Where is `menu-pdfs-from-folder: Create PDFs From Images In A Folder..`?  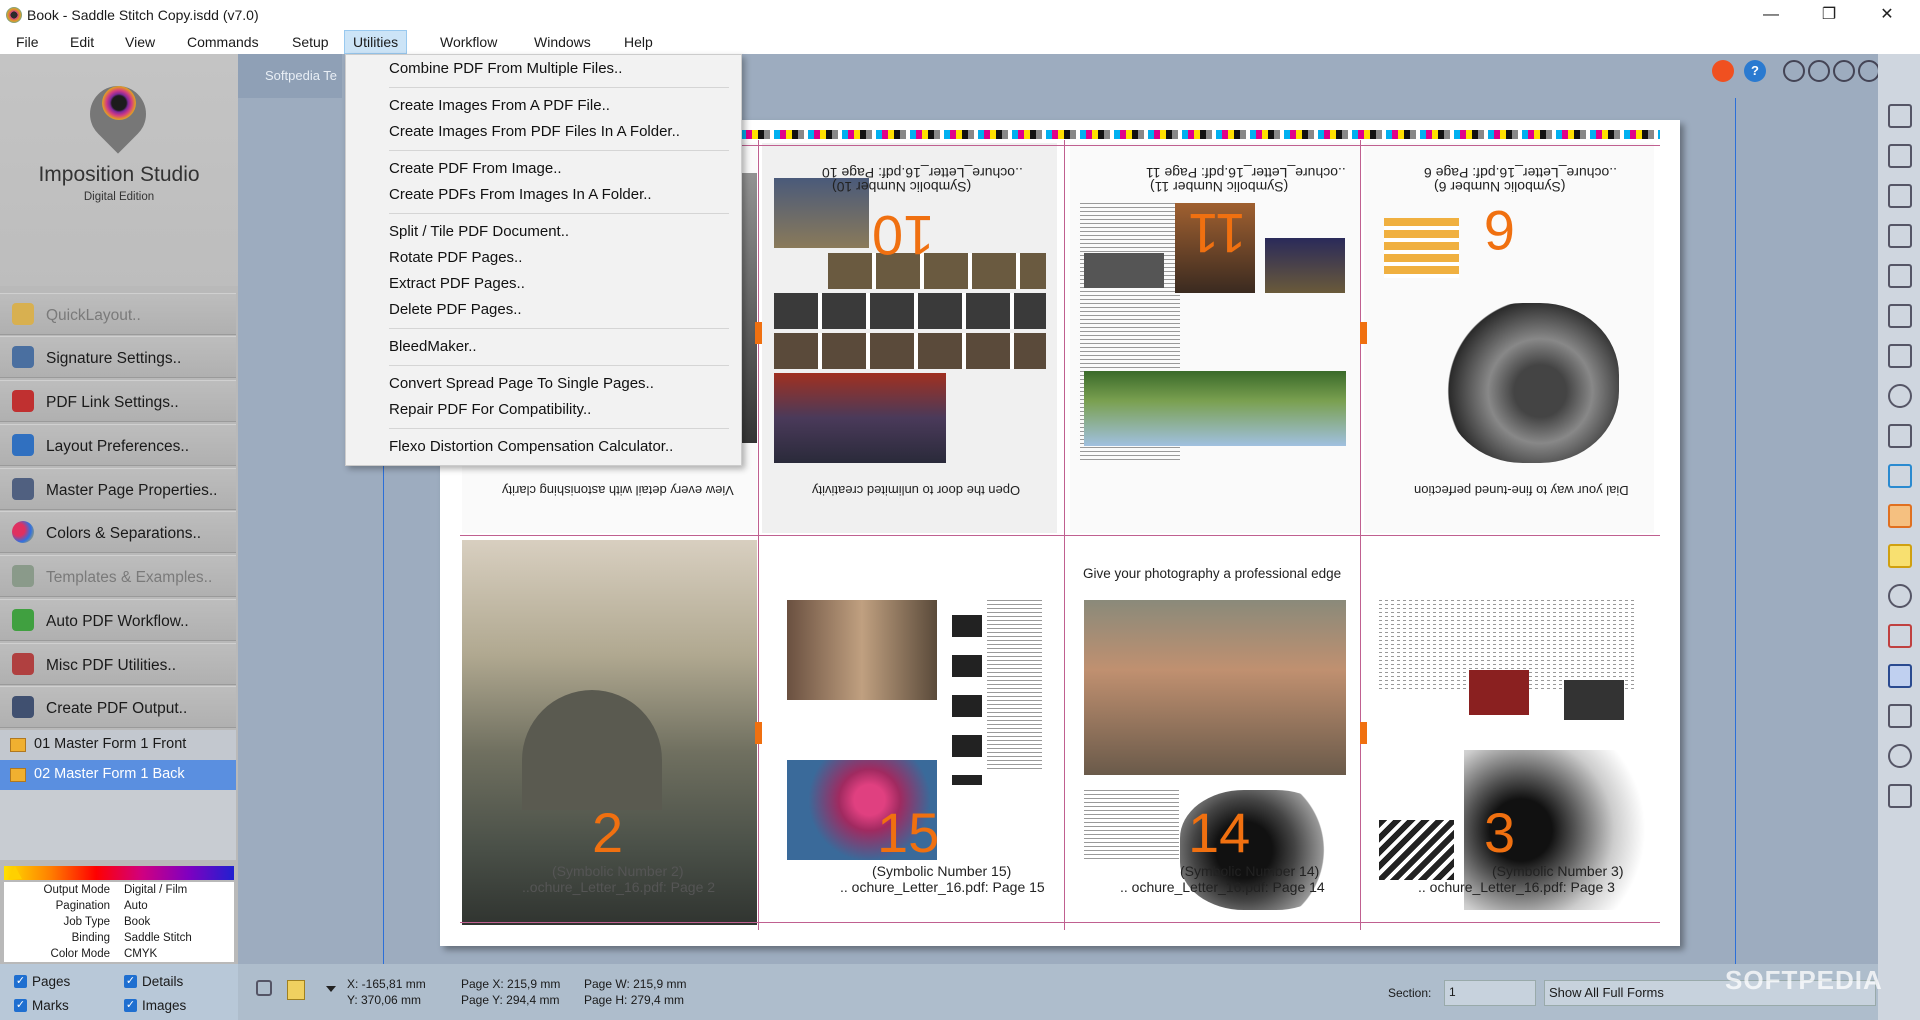 menu-pdfs-from-folder: Create PDFs From Images In A Folder.. is located at coordinates (520, 194).